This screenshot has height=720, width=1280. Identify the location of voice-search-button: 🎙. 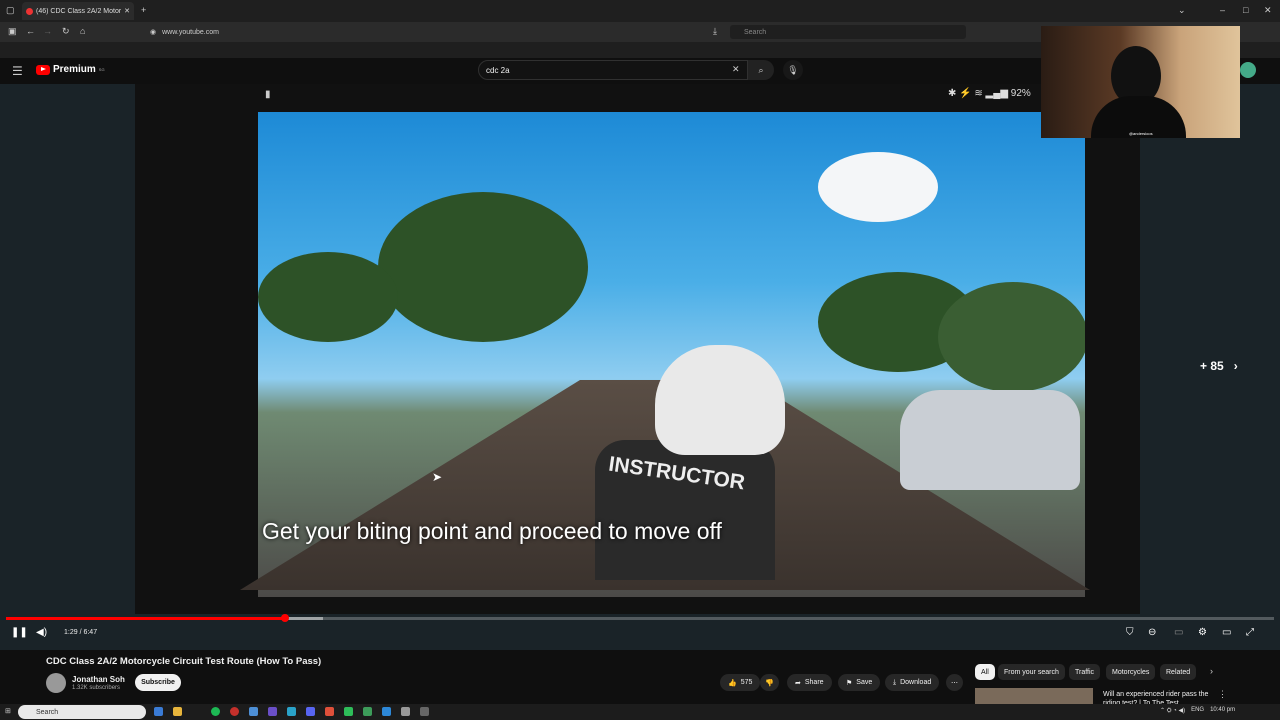
(793, 70).